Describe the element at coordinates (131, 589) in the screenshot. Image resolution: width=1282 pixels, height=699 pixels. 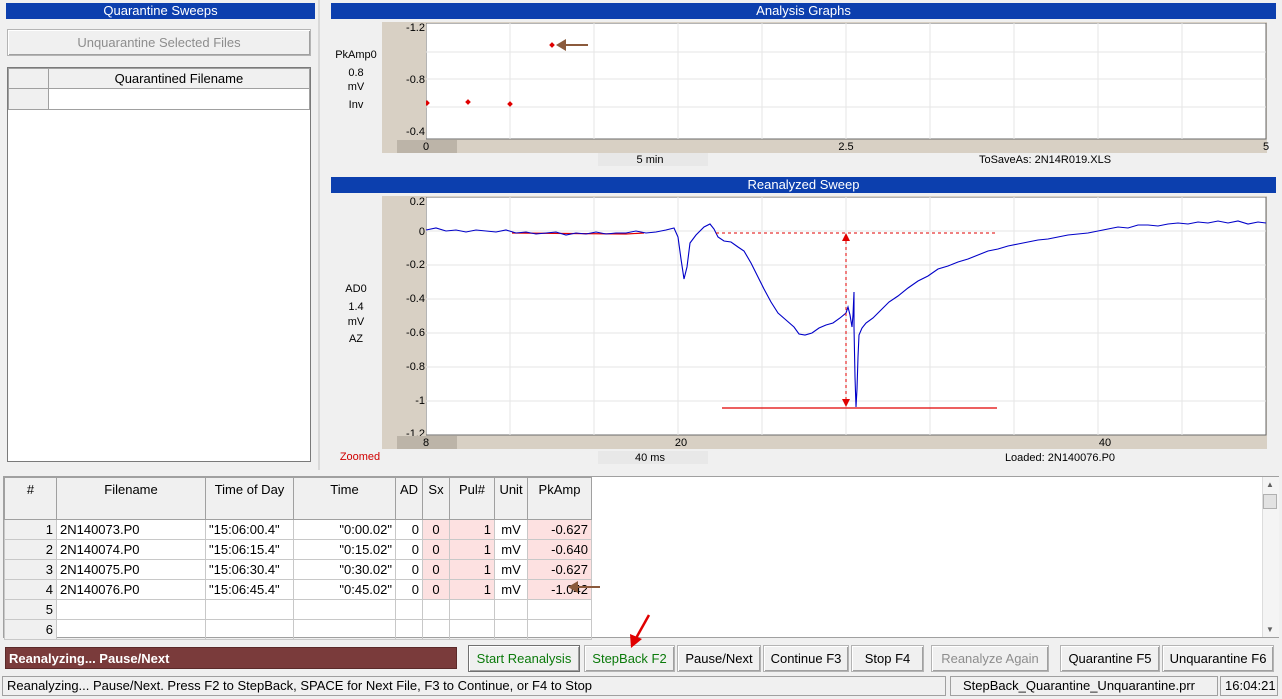
I see `cell-filename: 2N140076.P0` at that location.